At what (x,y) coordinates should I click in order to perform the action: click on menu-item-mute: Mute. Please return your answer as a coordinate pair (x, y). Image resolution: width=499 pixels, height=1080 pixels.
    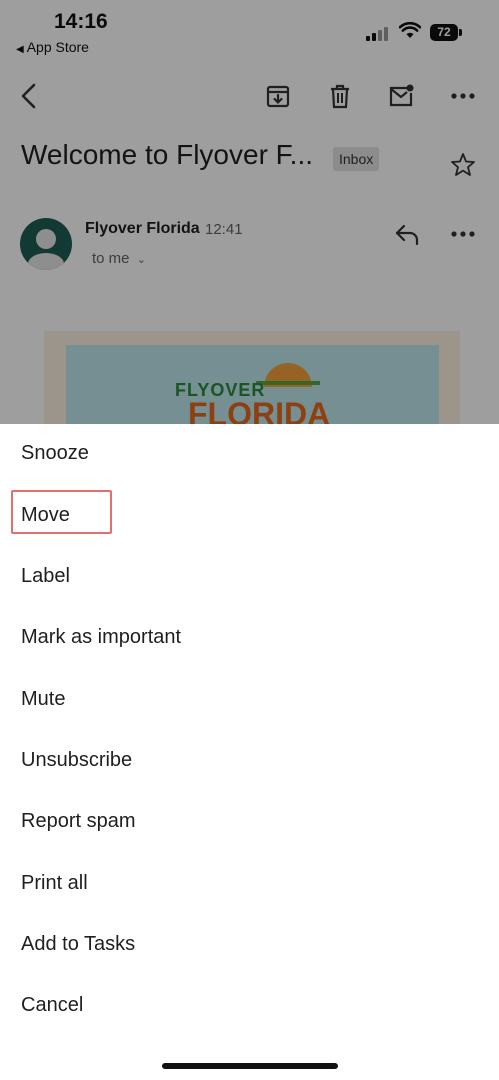
    Looking at the image, I should click on (43, 699).